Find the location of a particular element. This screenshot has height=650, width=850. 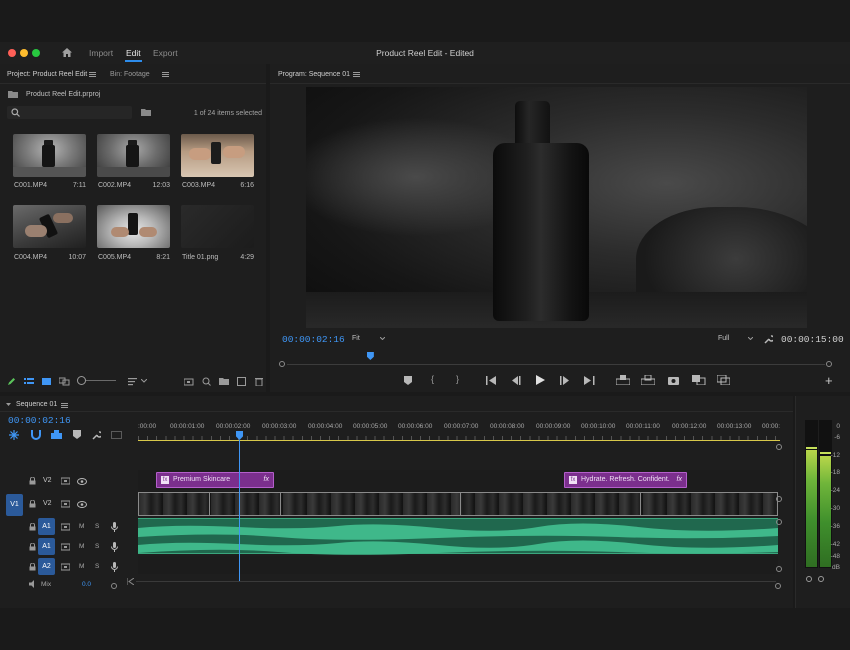

project-menu-icon is located at coordinates (92, 74).